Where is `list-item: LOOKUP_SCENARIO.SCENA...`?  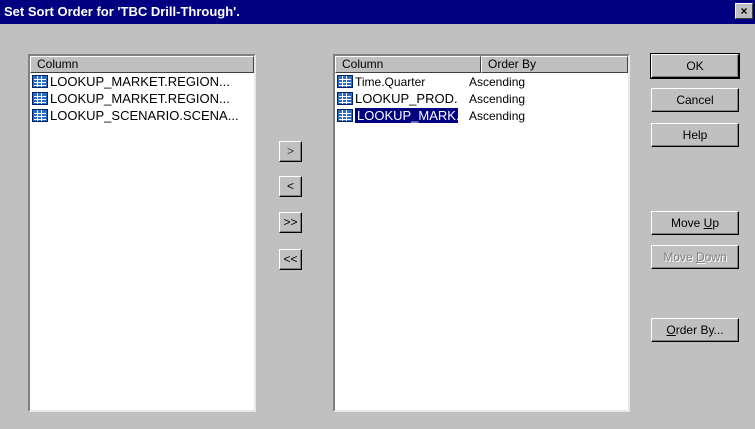 list-item: LOOKUP_SCENARIO.SCENA... is located at coordinates (142, 115).